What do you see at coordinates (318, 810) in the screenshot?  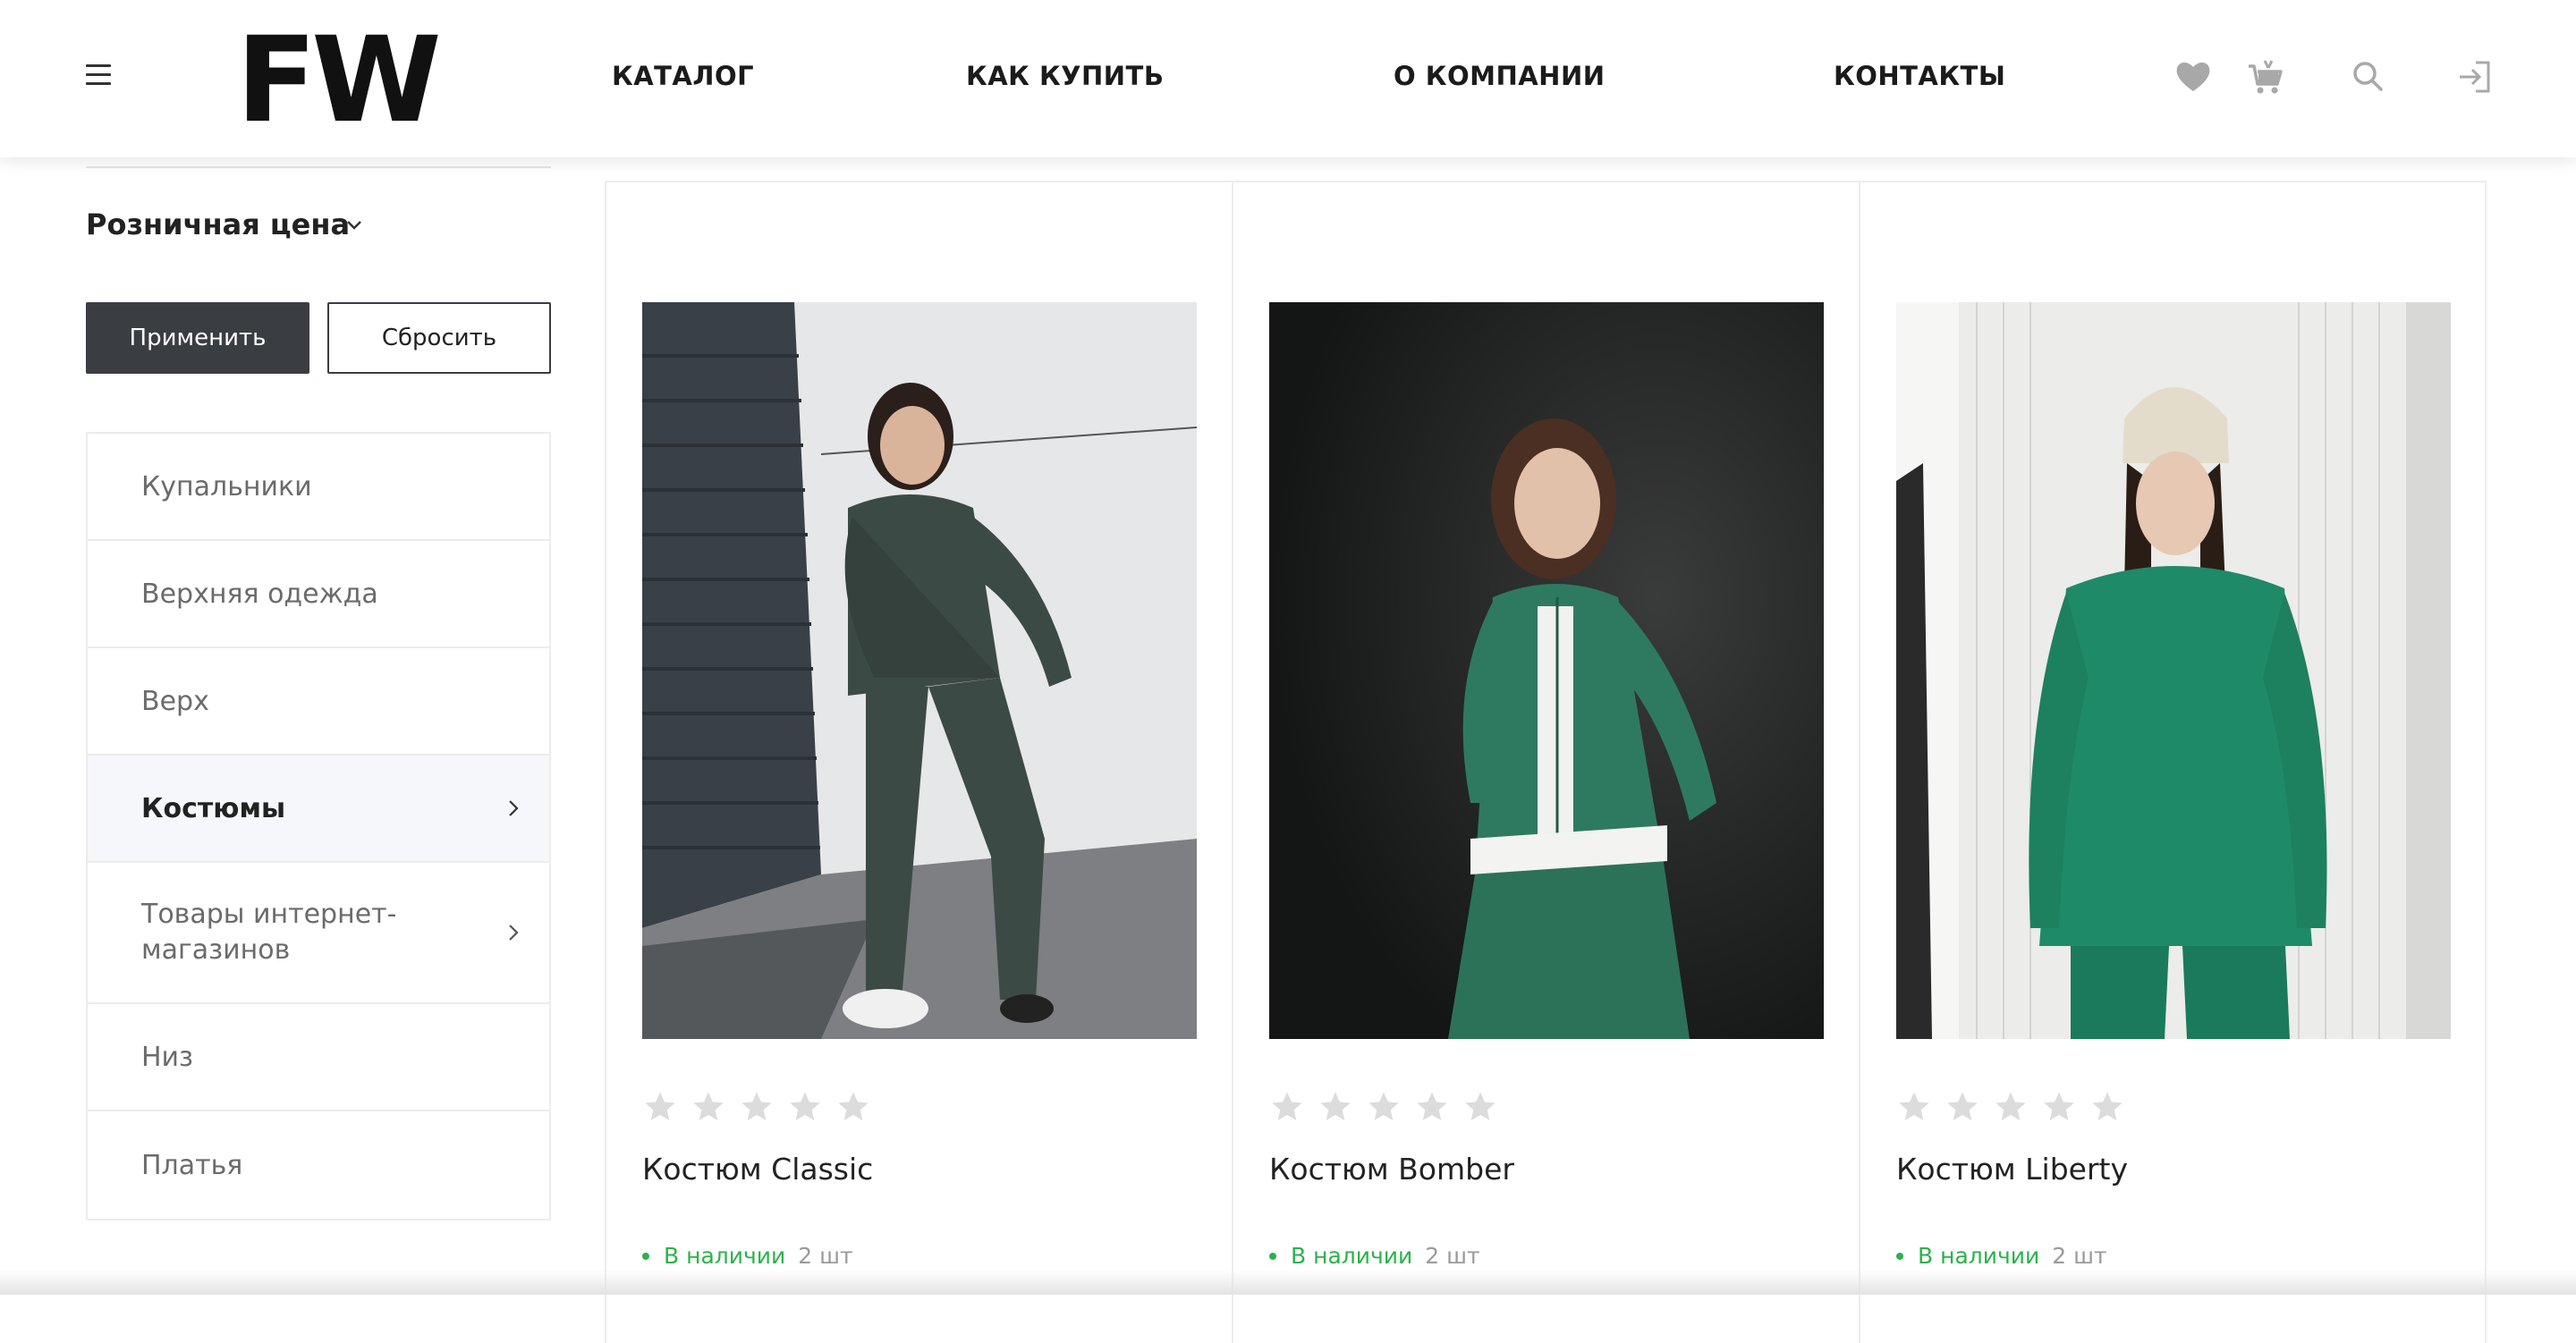 I see `category-item-suits: Костюмы` at bounding box center [318, 810].